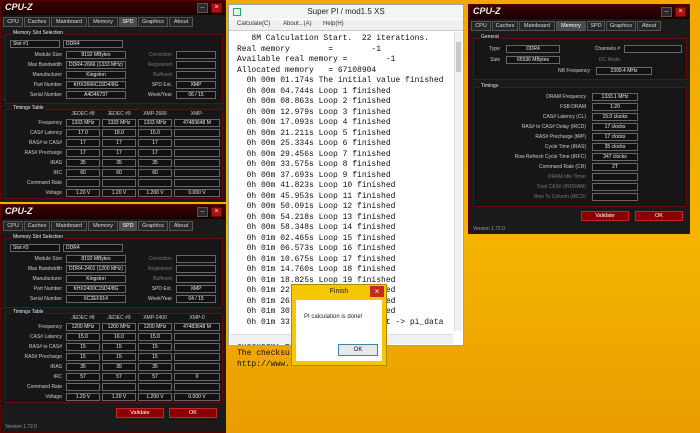 The image size is (700, 433). Describe the element at coordinates (197, 114) in the screenshot. I see `column-header: XMP-` at that location.